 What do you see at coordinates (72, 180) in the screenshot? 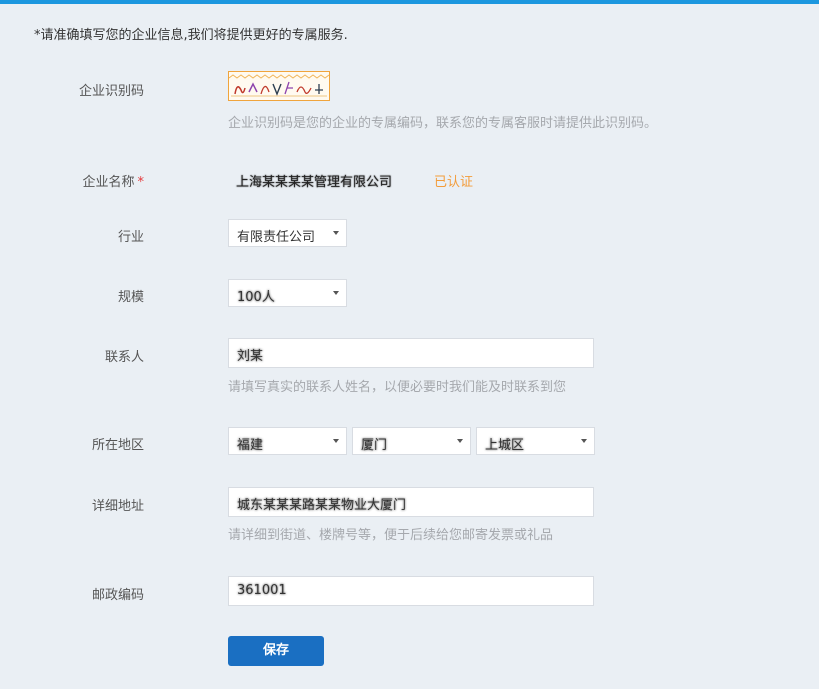
I see `company-name-label: 企业名称 *` at bounding box center [72, 180].